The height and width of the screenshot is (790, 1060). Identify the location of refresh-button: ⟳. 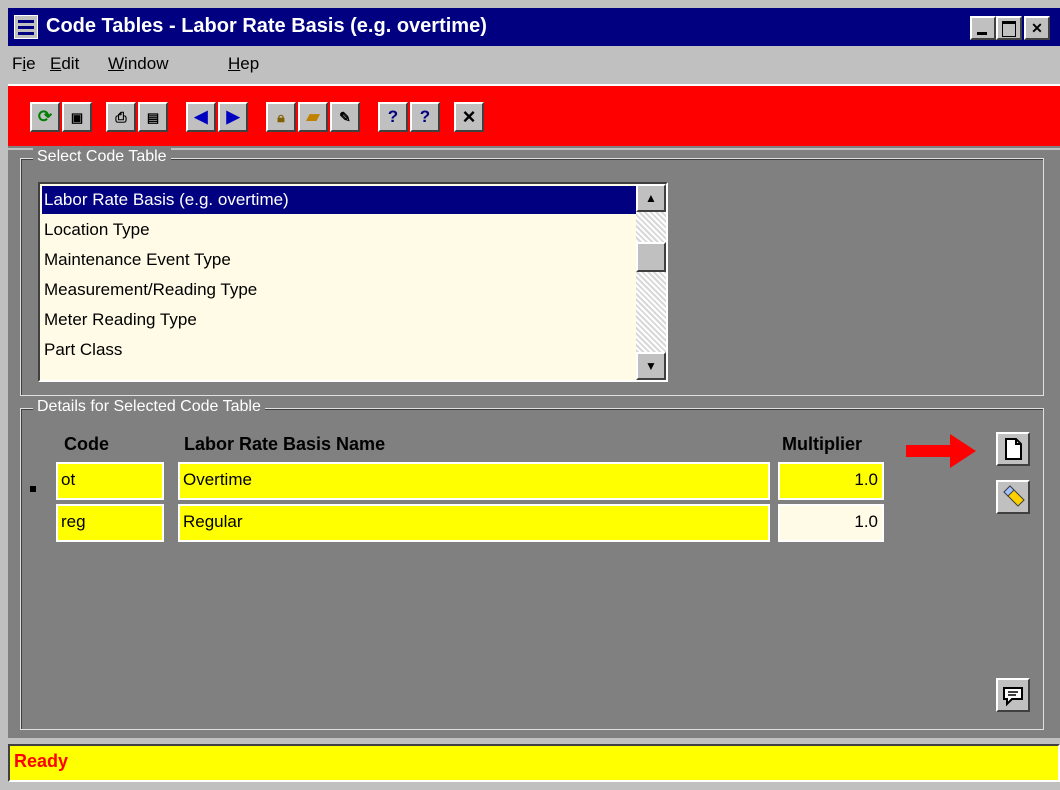
(45, 117).